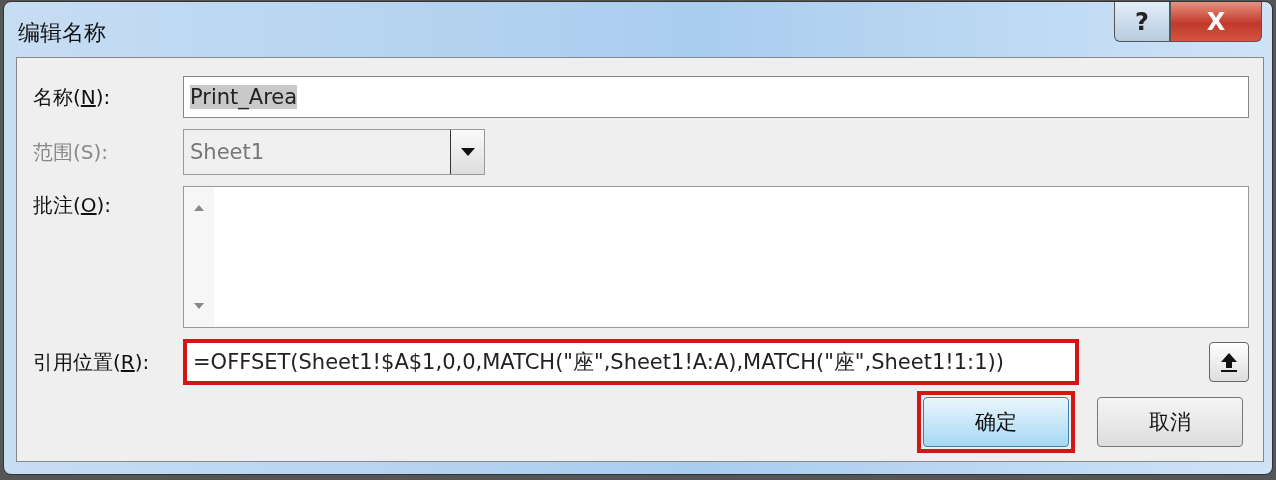 This screenshot has height=480, width=1276. Describe the element at coordinates (72, 97) in the screenshot. I see `field-label: 名称(N):` at that location.